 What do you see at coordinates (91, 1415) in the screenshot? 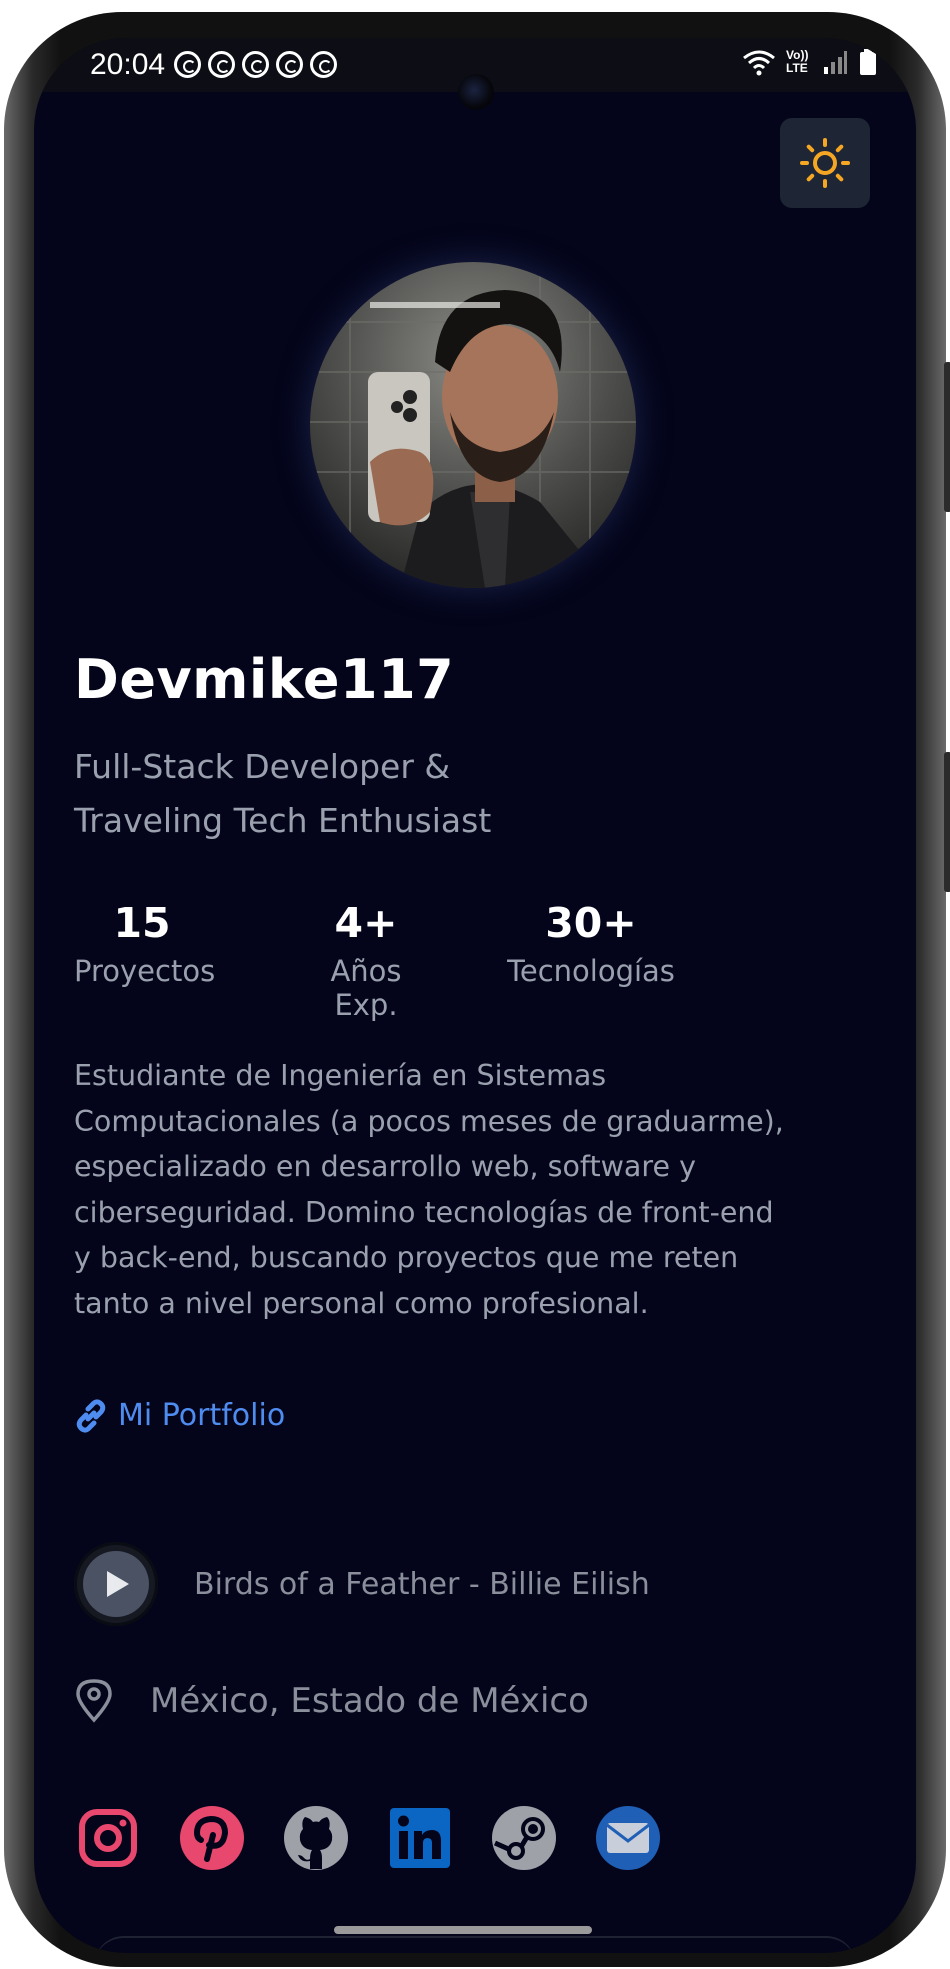
I see `link-icon` at bounding box center [91, 1415].